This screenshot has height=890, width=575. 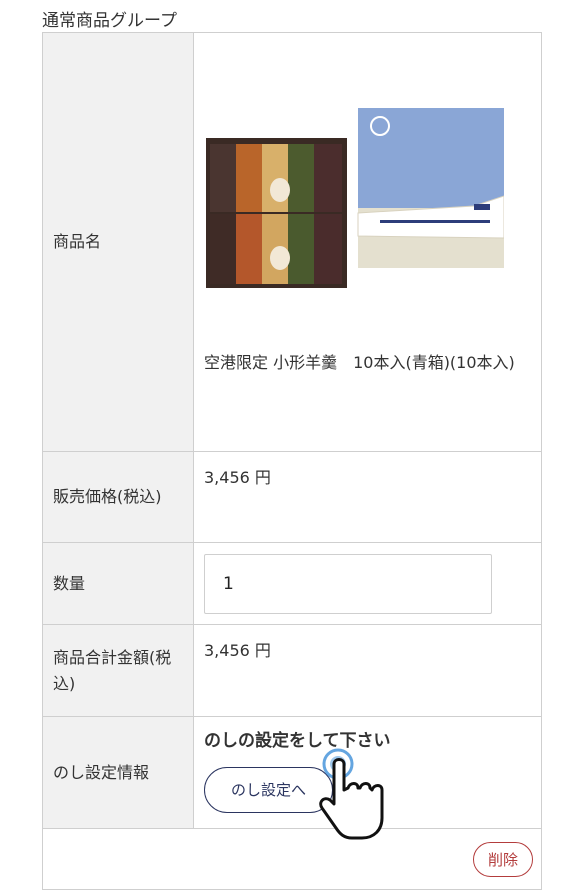 What do you see at coordinates (118, 772) in the screenshot?
I see `noshi-label: のし設定情報` at bounding box center [118, 772].